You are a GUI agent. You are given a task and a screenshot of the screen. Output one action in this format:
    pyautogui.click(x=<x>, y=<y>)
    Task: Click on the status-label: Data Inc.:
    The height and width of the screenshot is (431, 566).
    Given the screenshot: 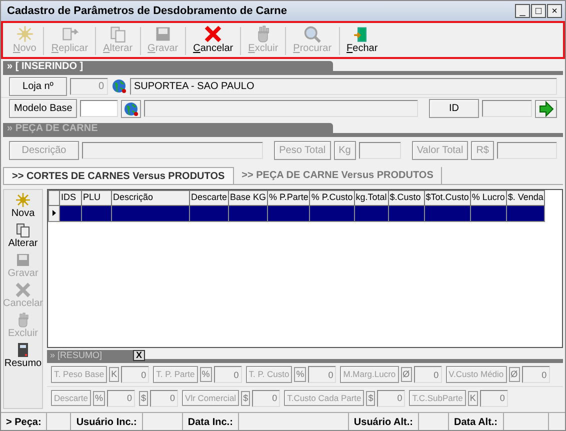 What is the action you would take?
    pyautogui.click(x=210, y=421)
    